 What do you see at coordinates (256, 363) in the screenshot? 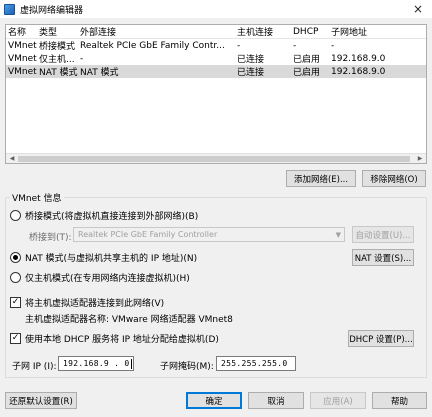
I see `subnet-mask-input: 255.255.255.0` at bounding box center [256, 363].